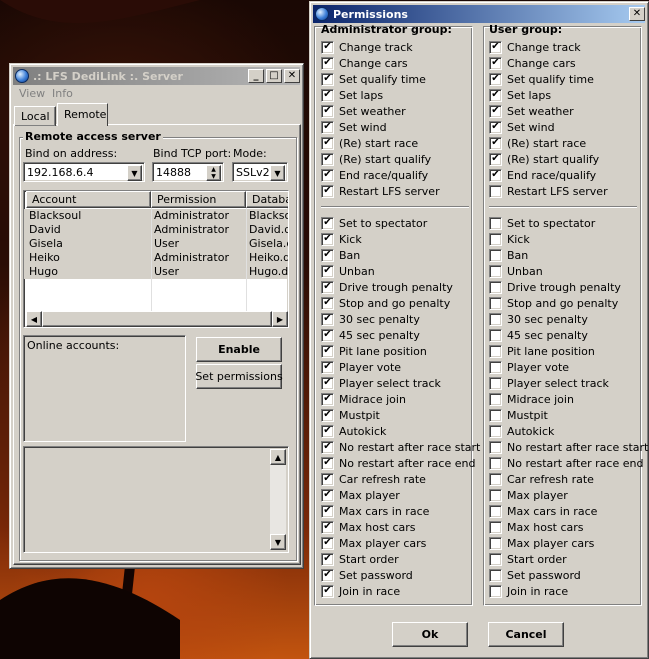 The width and height of the screenshot is (649, 659). Describe the element at coordinates (430, 634) in the screenshot. I see `ok-button: Ok` at that location.